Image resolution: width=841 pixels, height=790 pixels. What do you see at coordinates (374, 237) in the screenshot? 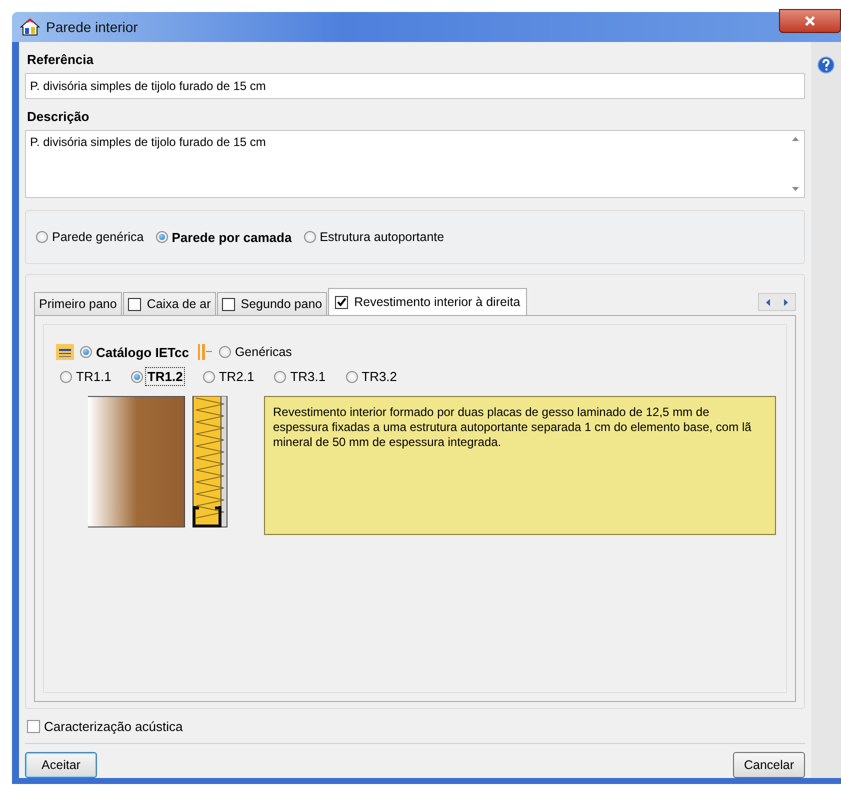
I see `wall-type-radio: Estrutura autoportante` at bounding box center [374, 237].